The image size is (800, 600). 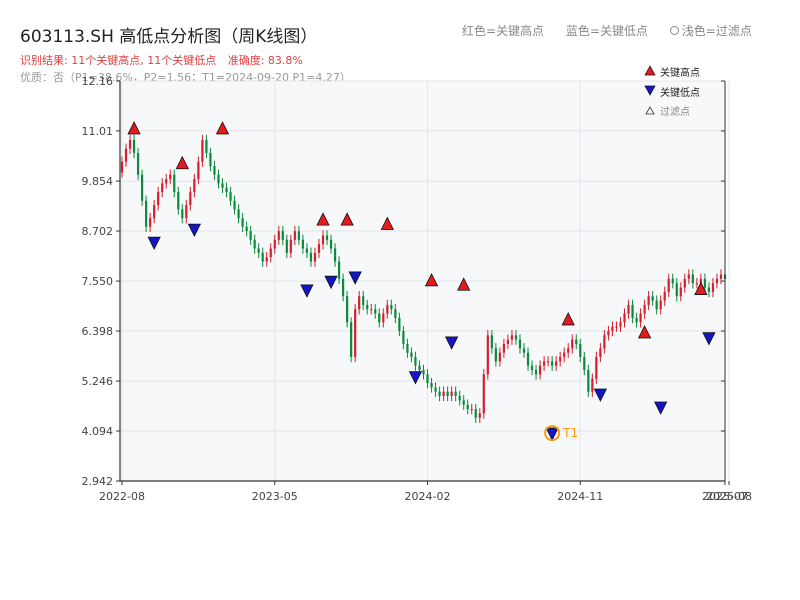 I want to click on t1-label: T1, so click(x=570, y=433).